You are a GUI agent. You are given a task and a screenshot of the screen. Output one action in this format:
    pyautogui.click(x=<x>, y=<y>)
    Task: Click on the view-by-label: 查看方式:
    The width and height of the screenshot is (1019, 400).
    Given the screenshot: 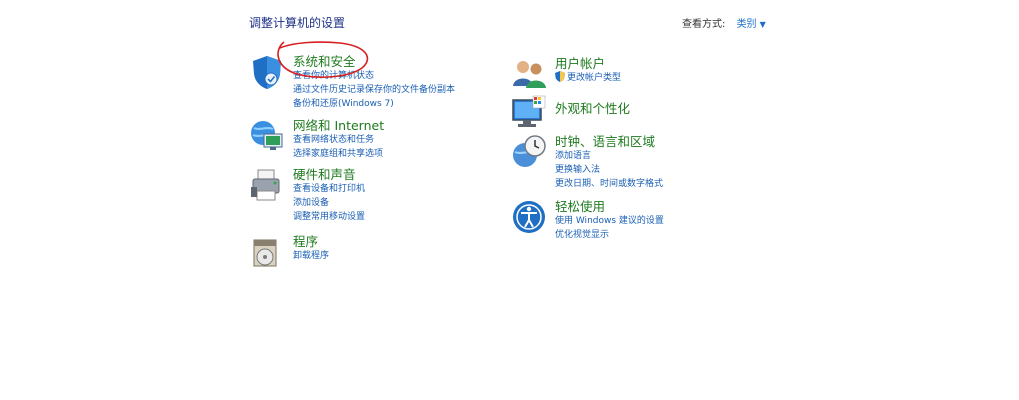 What is the action you would take?
    pyautogui.click(x=704, y=24)
    